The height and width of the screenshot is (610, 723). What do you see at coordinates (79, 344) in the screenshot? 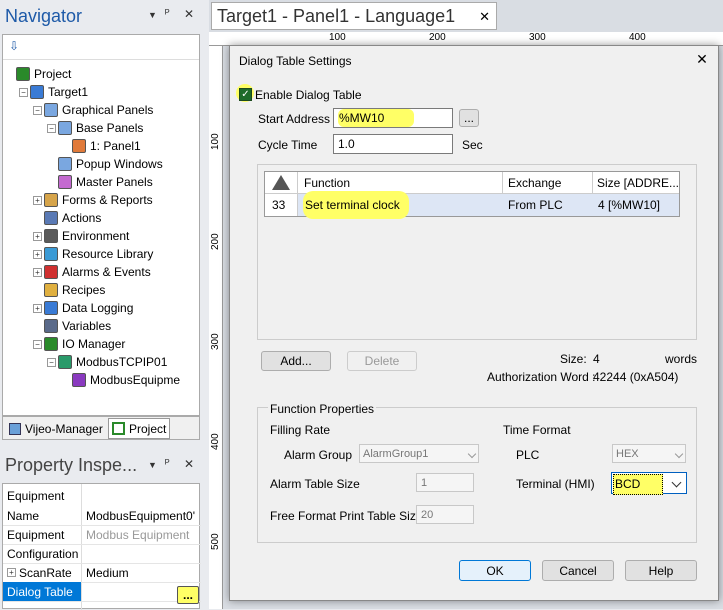
I see `tree-item: − IO Manager` at bounding box center [79, 344].